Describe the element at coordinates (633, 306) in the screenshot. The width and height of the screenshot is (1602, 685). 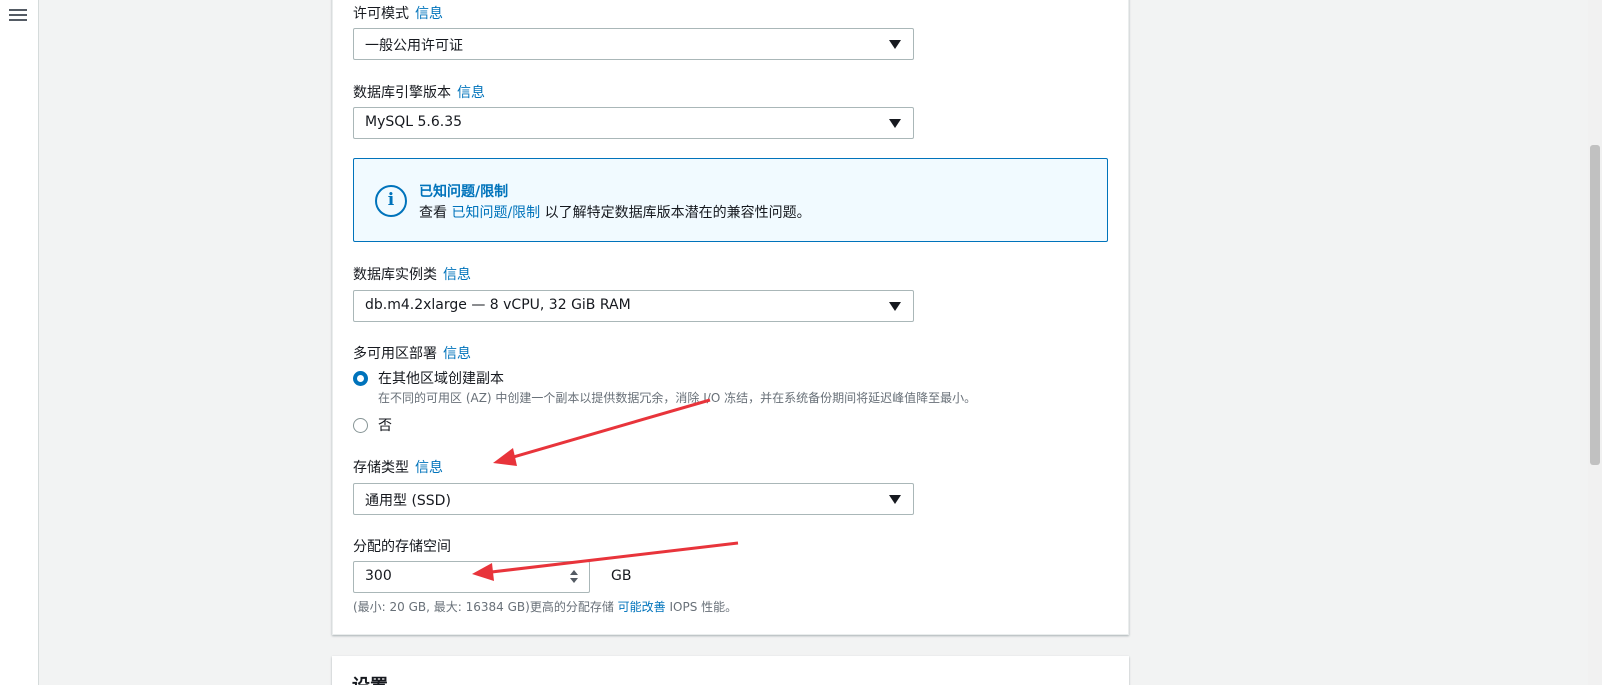
I see `instance-class-select: db.m4.2xlarge — 8 vCPU, 32 GiB RAM` at that location.